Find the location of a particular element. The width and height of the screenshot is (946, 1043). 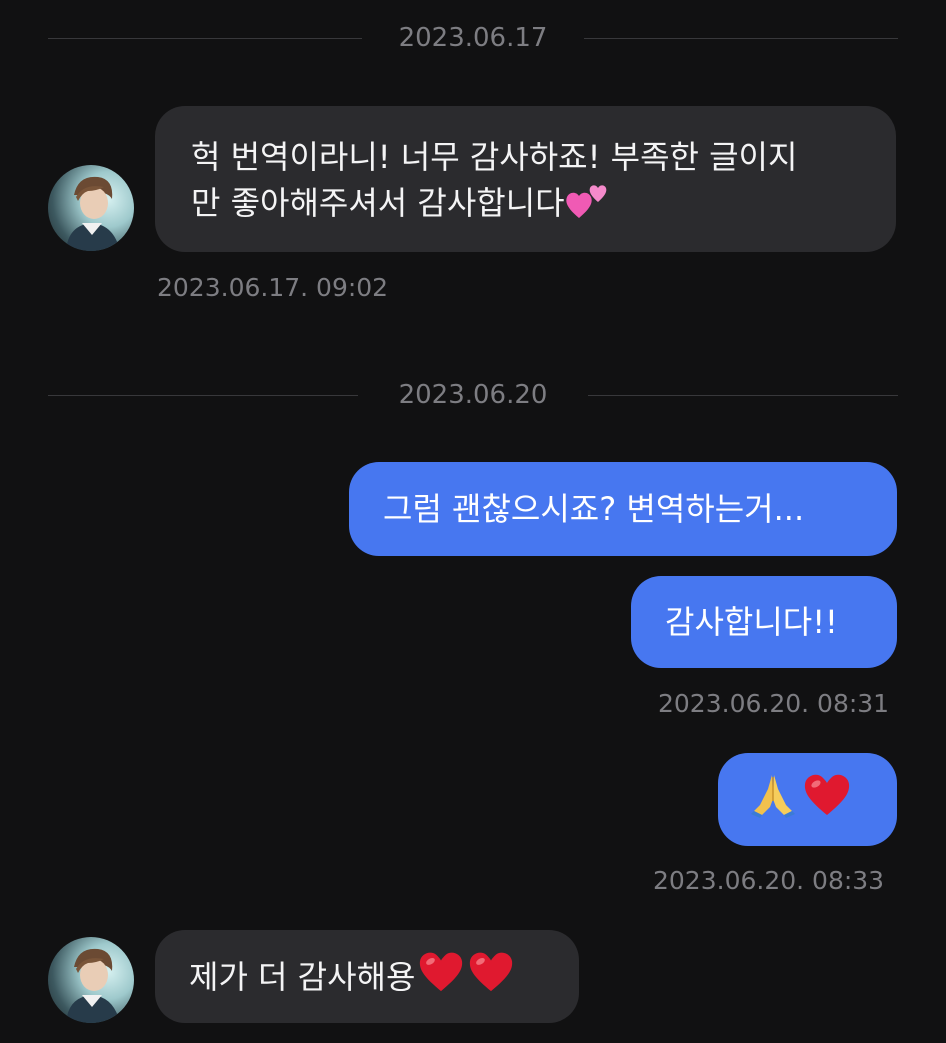

two-hearts-icon is located at coordinates (588, 206).